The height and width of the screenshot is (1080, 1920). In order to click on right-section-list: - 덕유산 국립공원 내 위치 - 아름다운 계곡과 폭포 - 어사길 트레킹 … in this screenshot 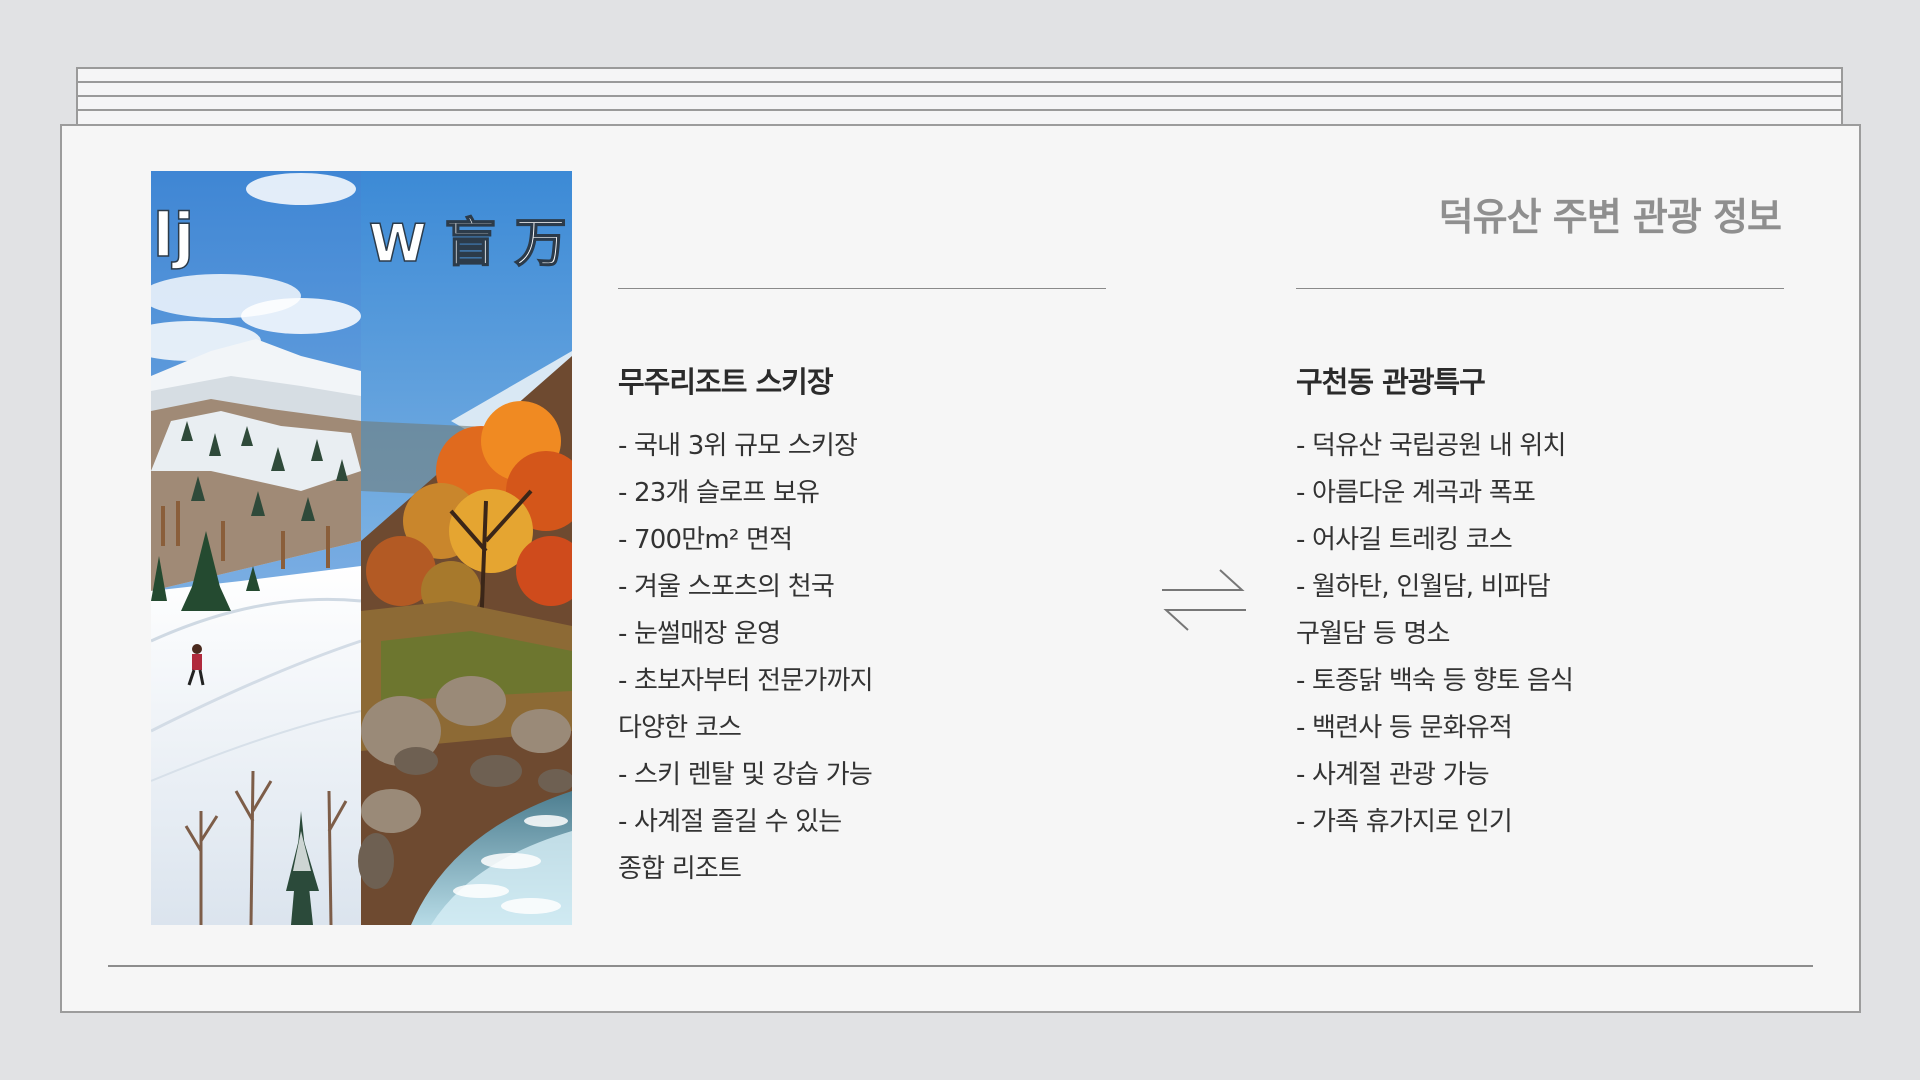, I will do `click(1540, 634)`.